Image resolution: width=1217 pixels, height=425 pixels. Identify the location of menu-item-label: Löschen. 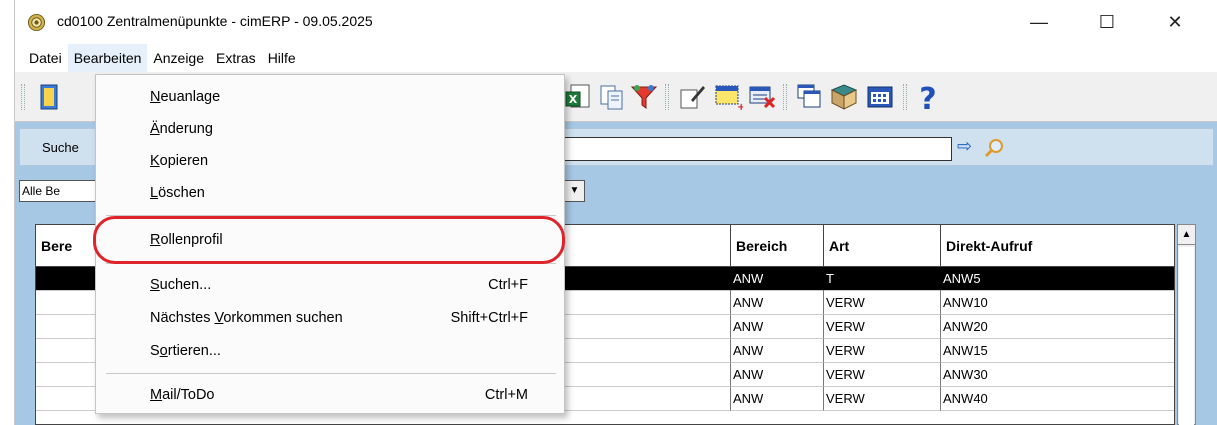
(177, 193).